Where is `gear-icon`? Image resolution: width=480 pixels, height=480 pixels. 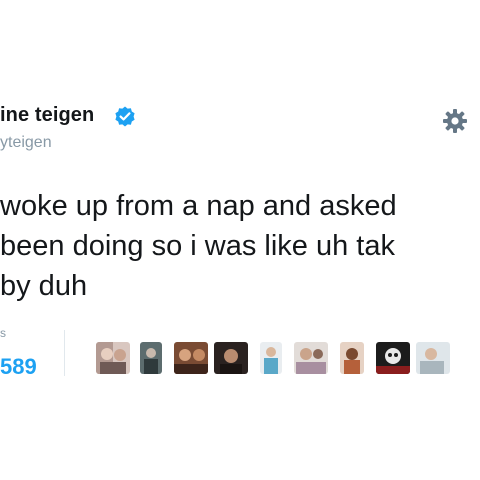
gear-icon is located at coordinates (455, 121).